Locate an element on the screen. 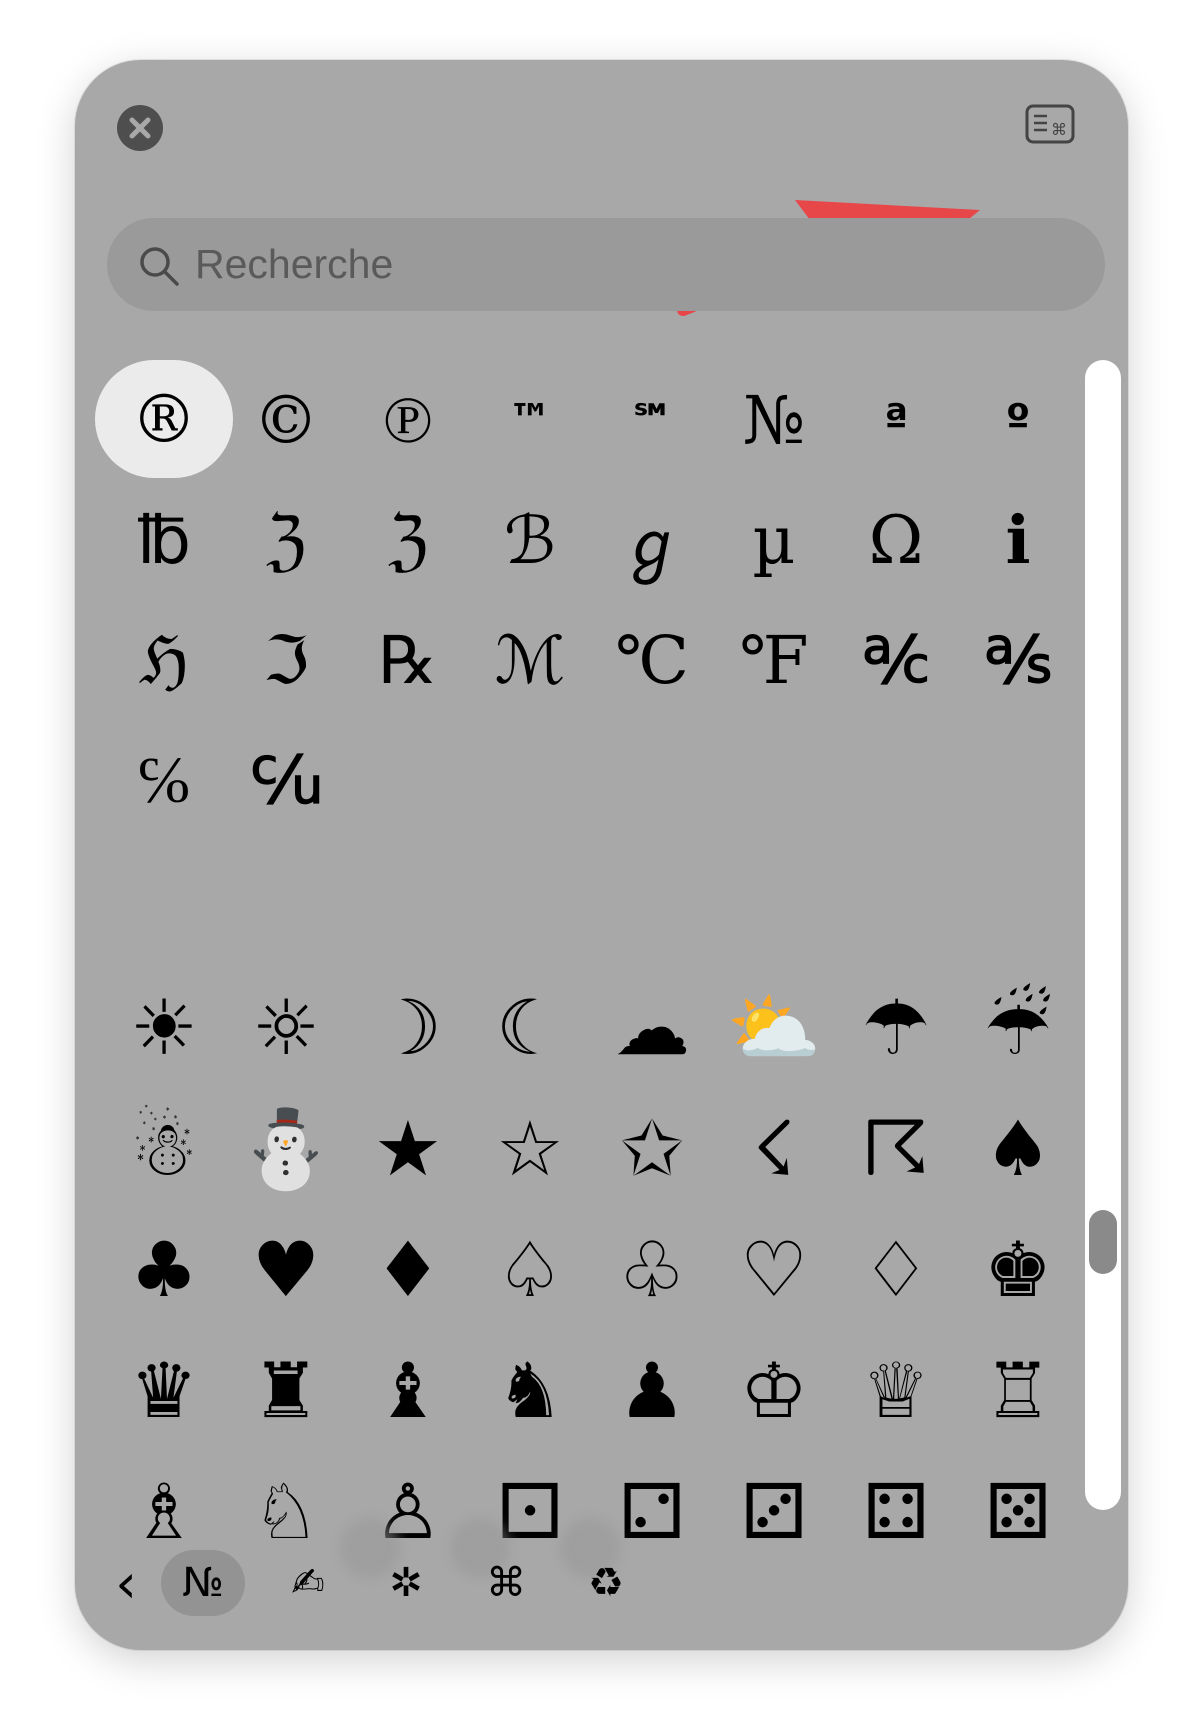 Image resolution: width=1200 pixels, height=1728 pixels. symbol-cell: ℹ is located at coordinates (1018, 540).